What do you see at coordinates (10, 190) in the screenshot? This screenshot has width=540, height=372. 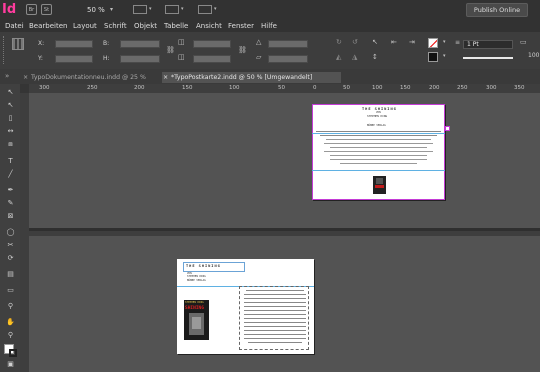 I see `pen-tool-icon: ✒` at bounding box center [10, 190].